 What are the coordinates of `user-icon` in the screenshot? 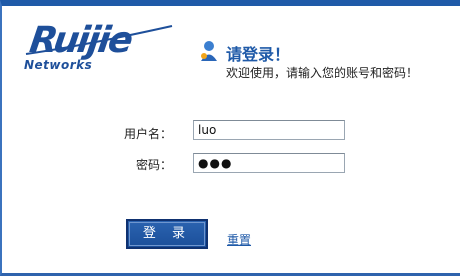 It's located at (209, 51).